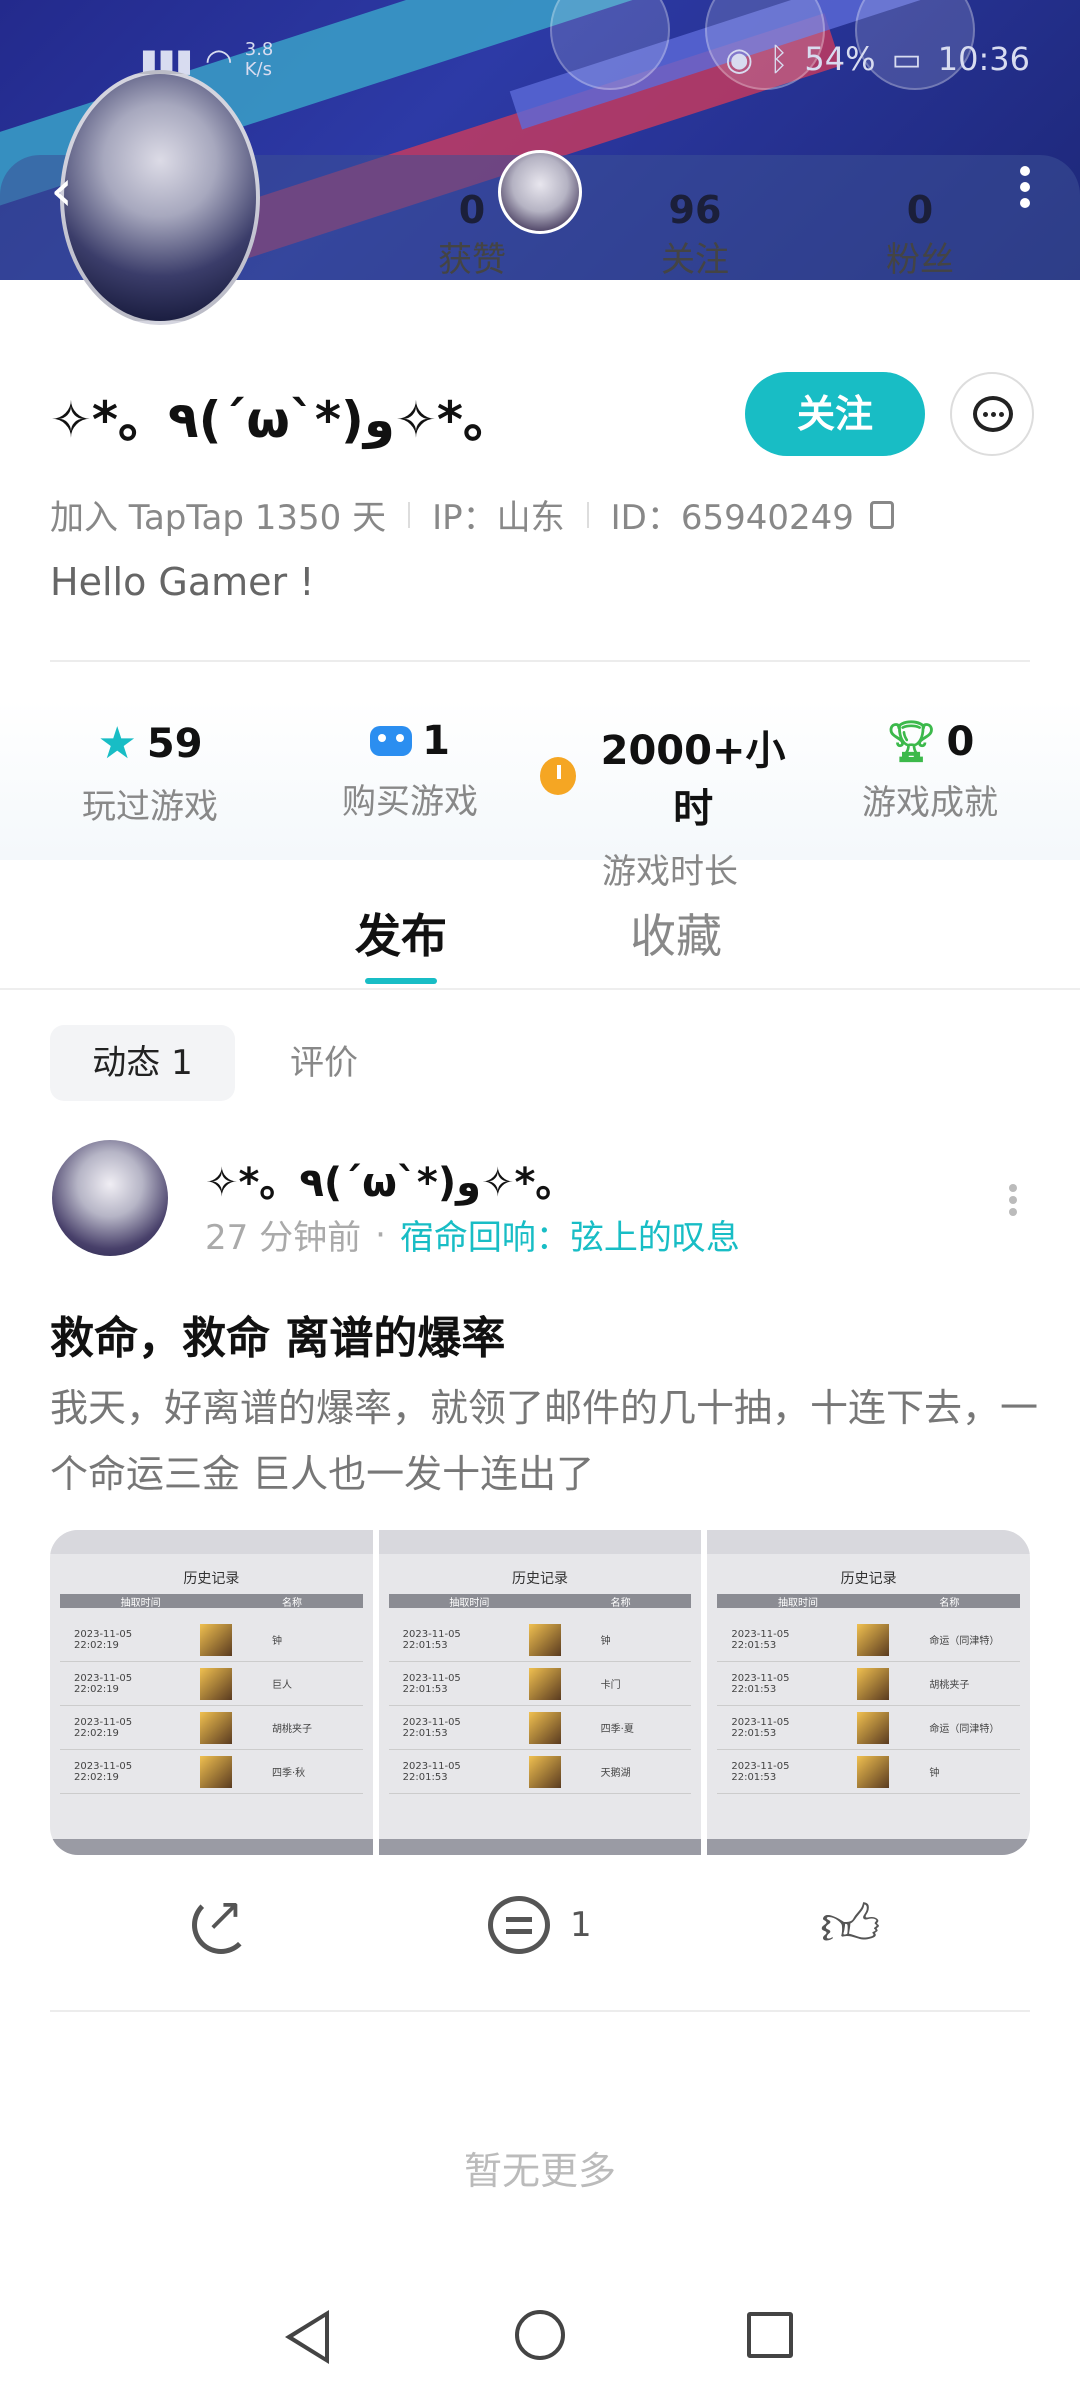  Describe the element at coordinates (401, 933) in the screenshot. I see `tab-publish: 发布` at that location.